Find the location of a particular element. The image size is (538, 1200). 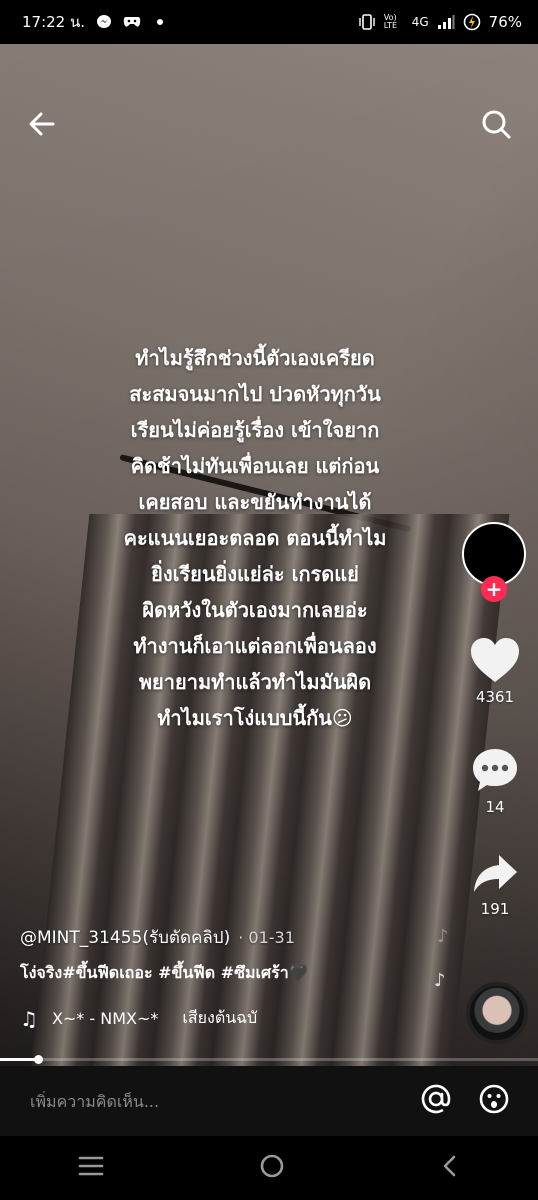

notification-dot-icon is located at coordinates (160, 22).